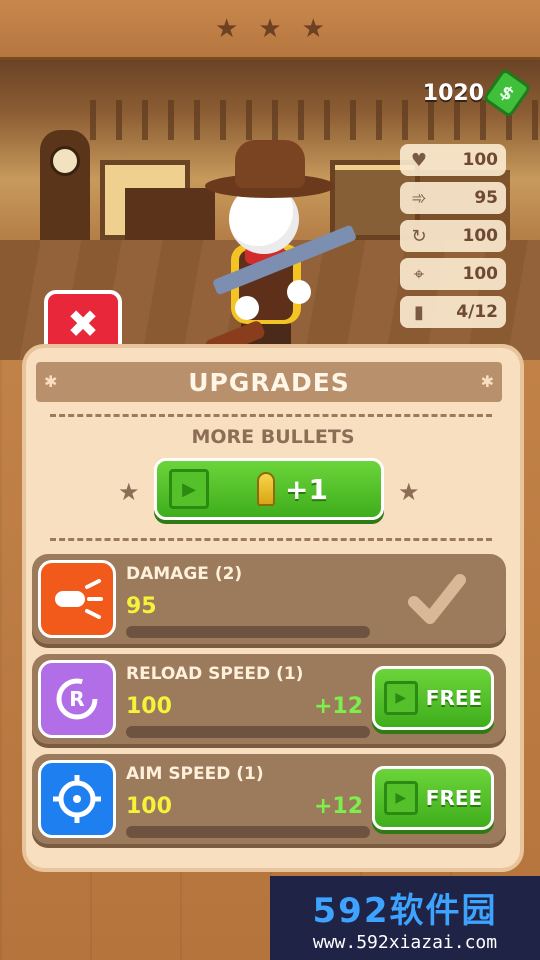 Image resolution: width=540 pixels, height=960 pixels. I want to click on upgrade-row-reload-speed: R RELOAD SPEED (1) 100 +12 ▶ FREE, so click(269, 699).